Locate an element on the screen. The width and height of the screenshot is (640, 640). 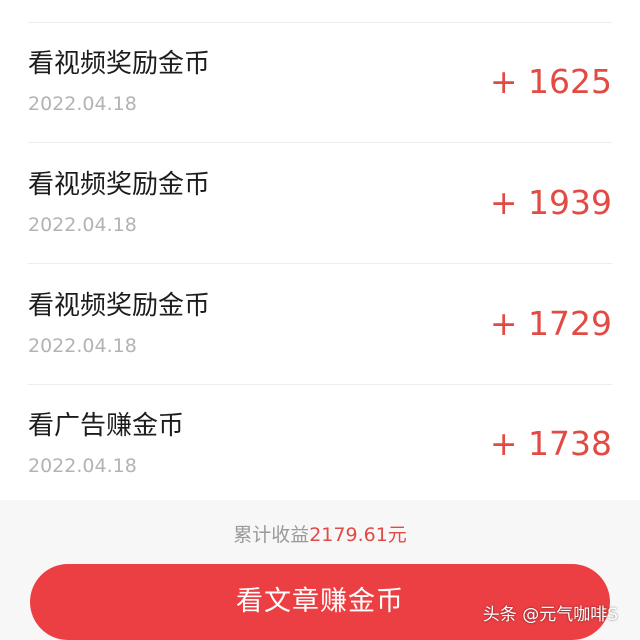
total-earnings-value: 2179.61元 is located at coordinates (358, 535).